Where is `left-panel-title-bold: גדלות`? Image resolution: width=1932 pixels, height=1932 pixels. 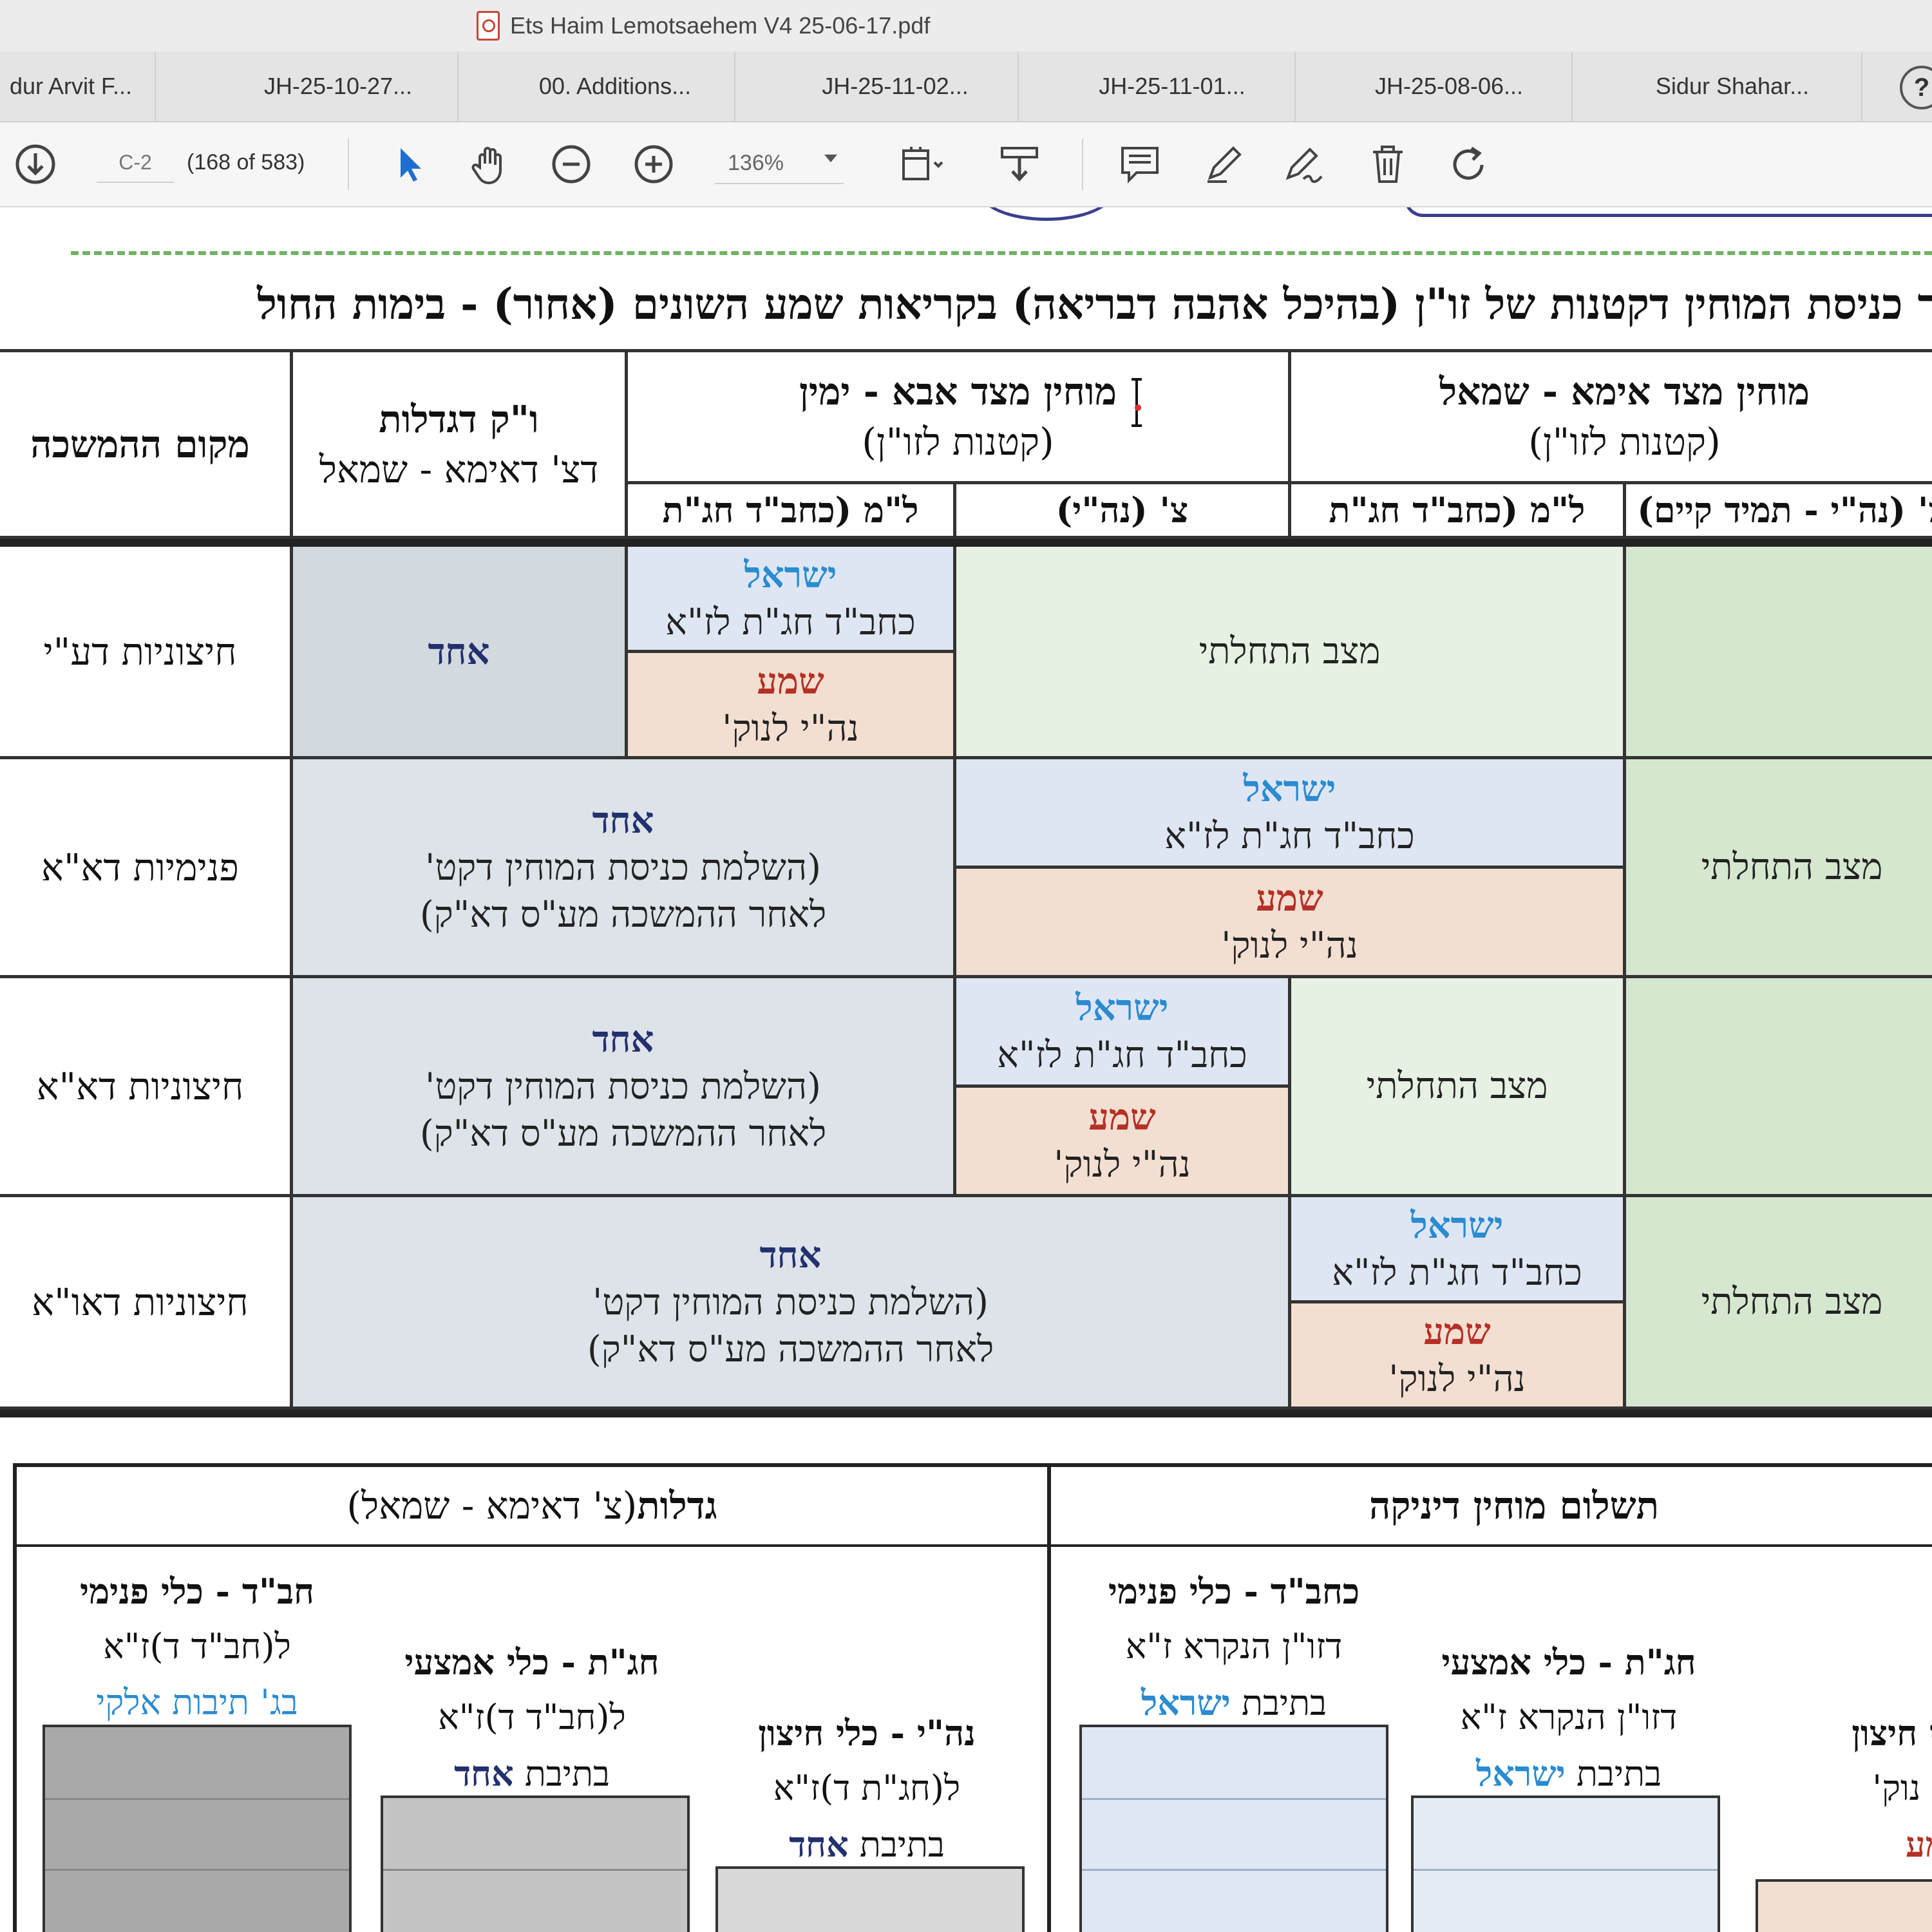
left-panel-title-bold: גדלות is located at coordinates (677, 1506).